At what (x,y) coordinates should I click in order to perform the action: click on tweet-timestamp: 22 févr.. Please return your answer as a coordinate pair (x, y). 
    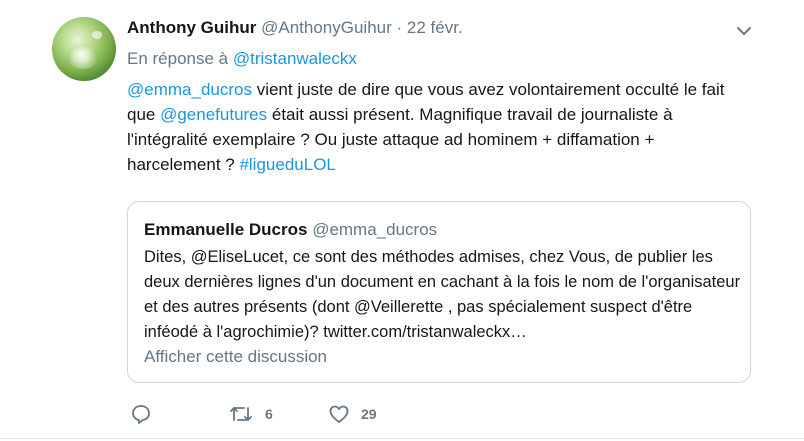
    Looking at the image, I should click on (435, 27).